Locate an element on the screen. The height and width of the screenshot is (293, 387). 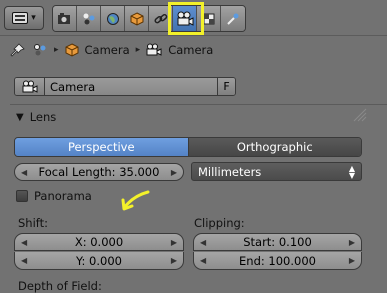
clip-end-field: ◀ End: 100.000 ▶ is located at coordinates (277, 261).